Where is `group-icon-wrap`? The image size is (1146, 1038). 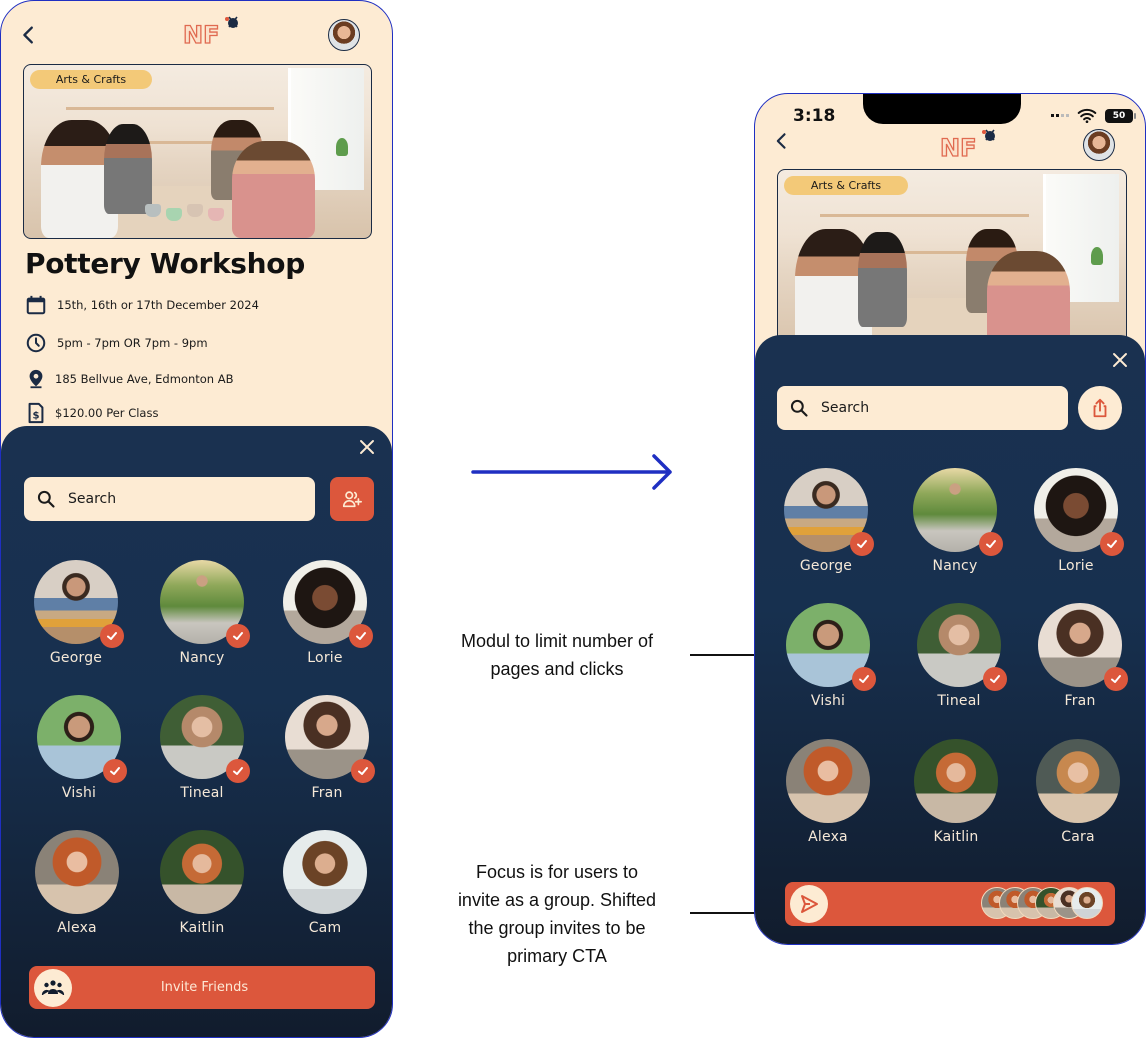 group-icon-wrap is located at coordinates (53, 987).